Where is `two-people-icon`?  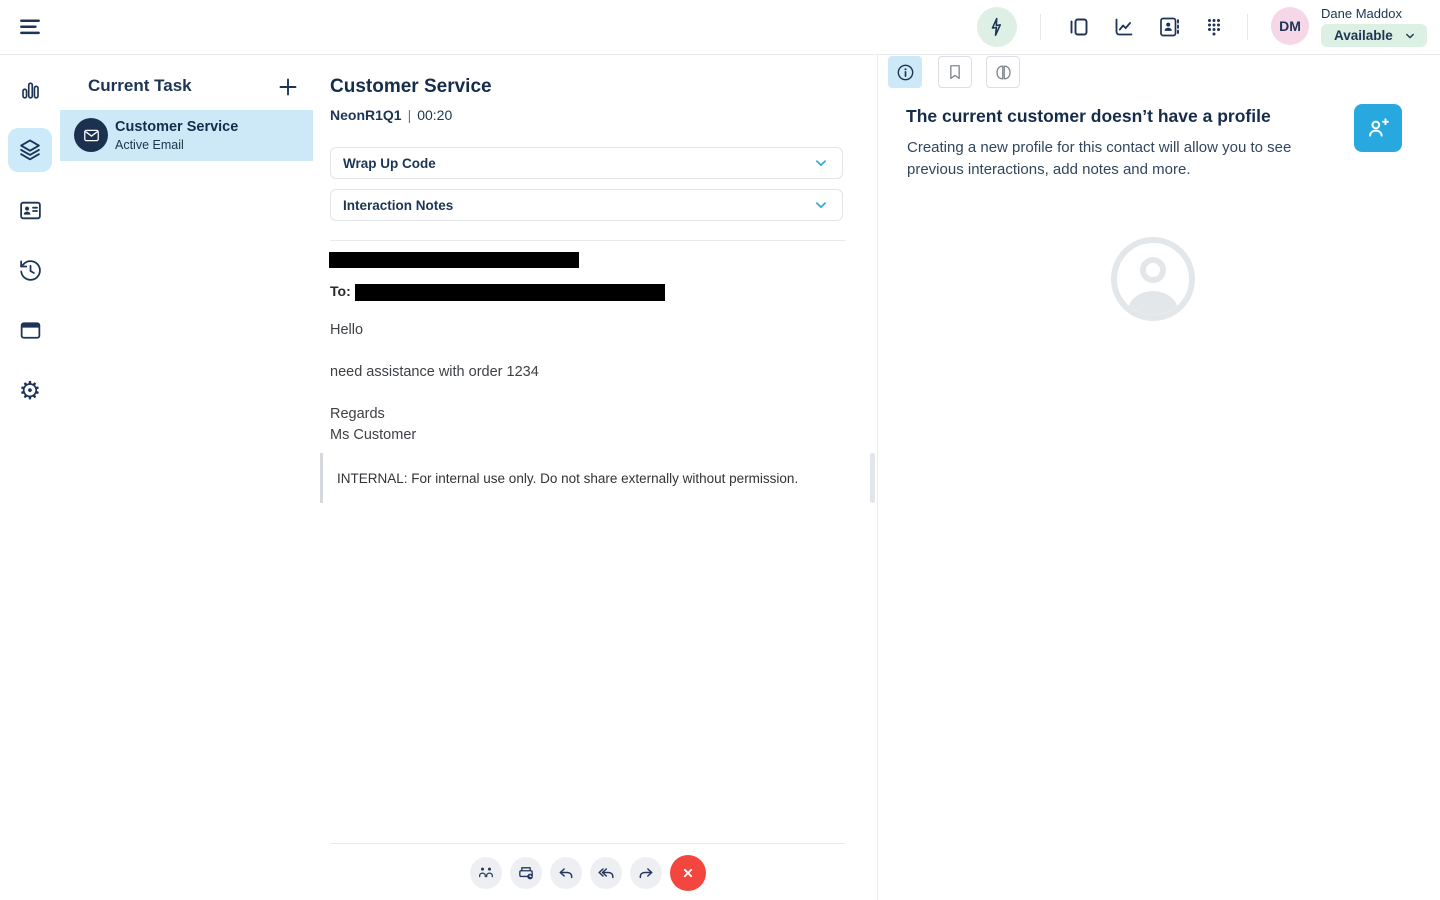 two-people-icon is located at coordinates (486, 873).